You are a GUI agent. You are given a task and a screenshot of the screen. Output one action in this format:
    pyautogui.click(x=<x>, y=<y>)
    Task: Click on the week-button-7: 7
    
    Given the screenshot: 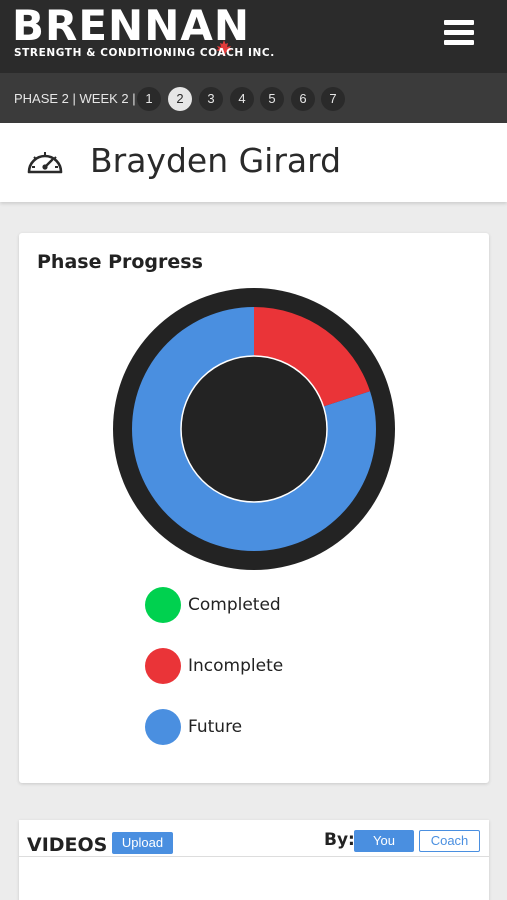 What is the action you would take?
    pyautogui.click(x=333, y=99)
    